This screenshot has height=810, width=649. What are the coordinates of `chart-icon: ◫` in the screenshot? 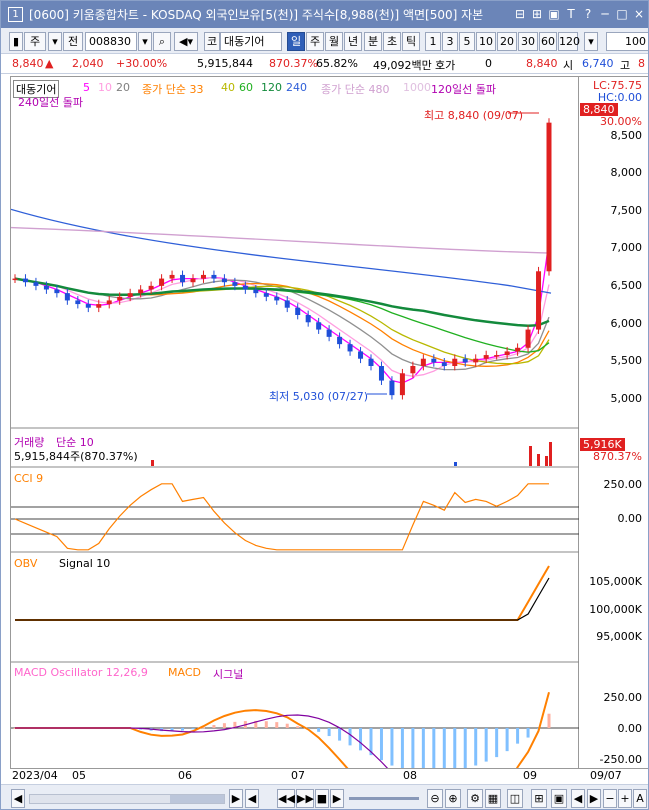 It's located at (515, 798).